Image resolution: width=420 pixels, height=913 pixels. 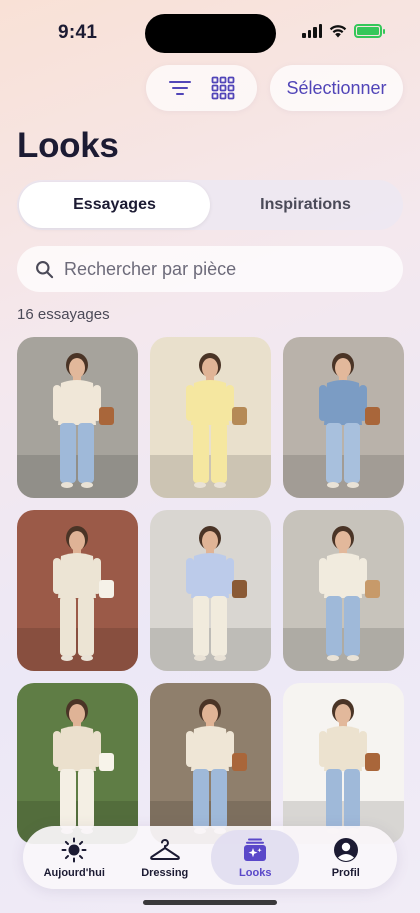 I want to click on dynamic-island, so click(x=210, y=33).